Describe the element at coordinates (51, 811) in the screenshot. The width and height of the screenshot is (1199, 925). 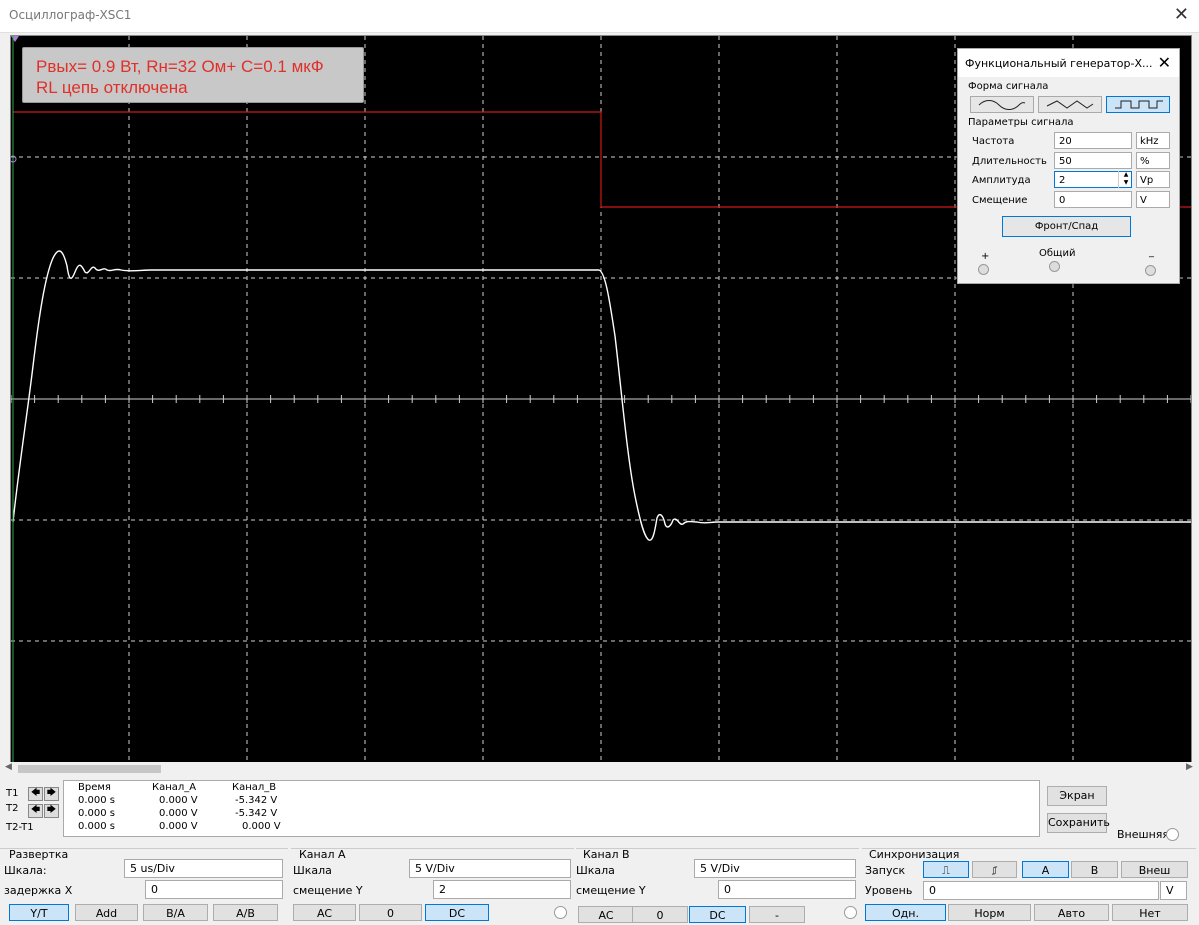
I see `t2-right-arrow-icon: 🡆` at that location.